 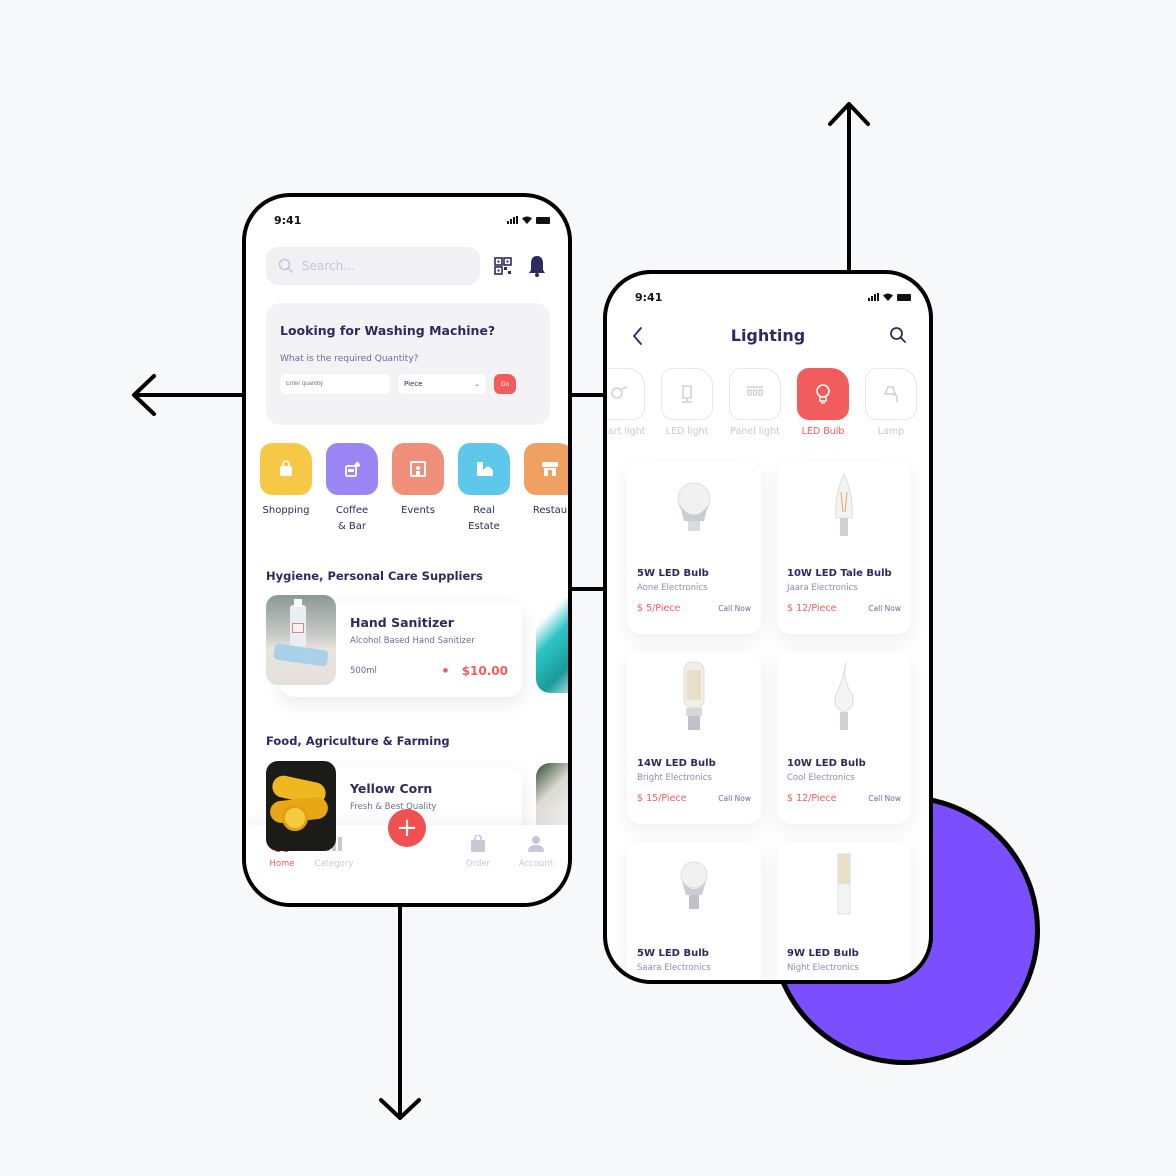 What do you see at coordinates (687, 431) in the screenshot?
I see `subcategory-label: LED light` at bounding box center [687, 431].